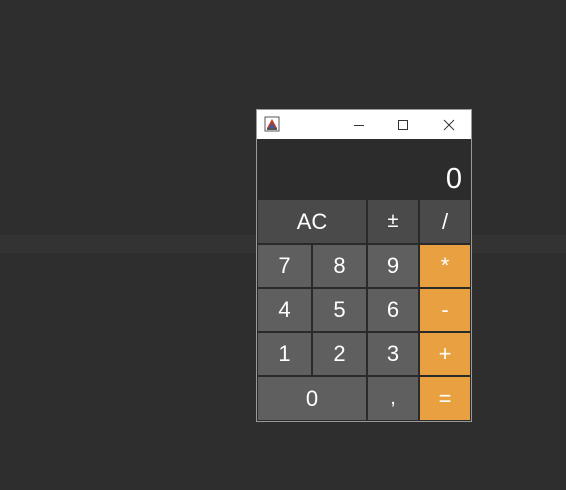 Image resolution: width=566 pixels, height=490 pixels. Describe the element at coordinates (312, 398) in the screenshot. I see `digit-0-button: 0` at that location.